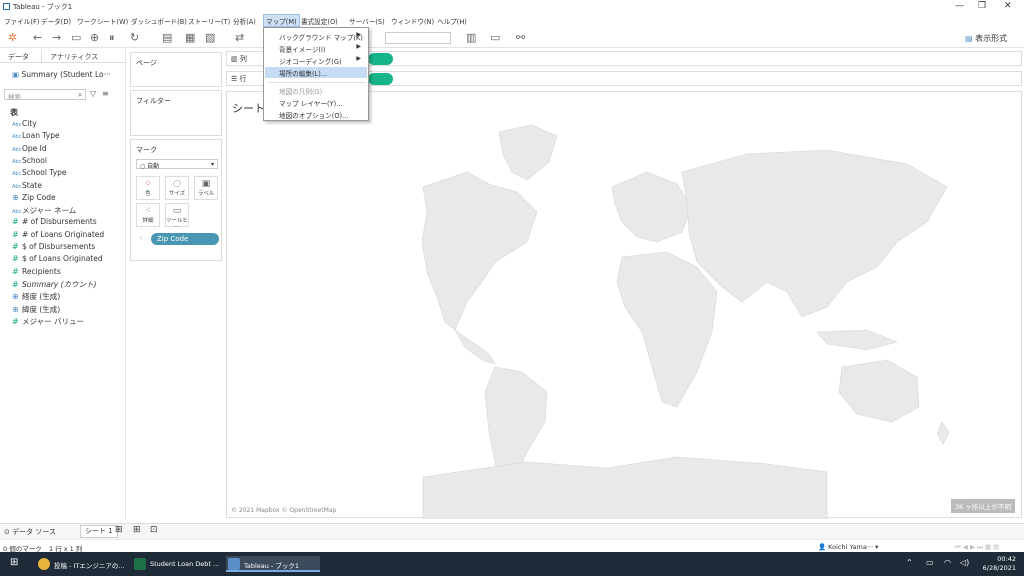 The height and width of the screenshot is (576, 1024). I want to click on zip-code-pill: Zip Code, so click(185, 239).